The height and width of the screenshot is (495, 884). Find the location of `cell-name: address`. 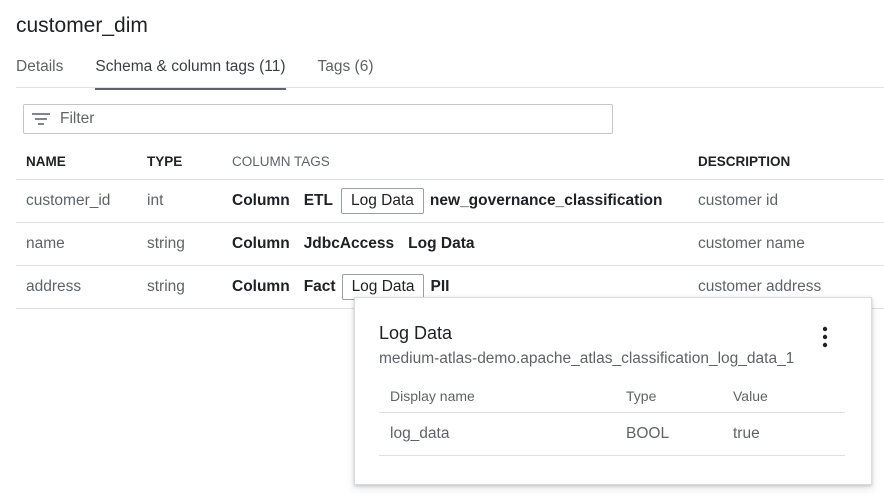

cell-name: address is located at coordinates (81, 287).